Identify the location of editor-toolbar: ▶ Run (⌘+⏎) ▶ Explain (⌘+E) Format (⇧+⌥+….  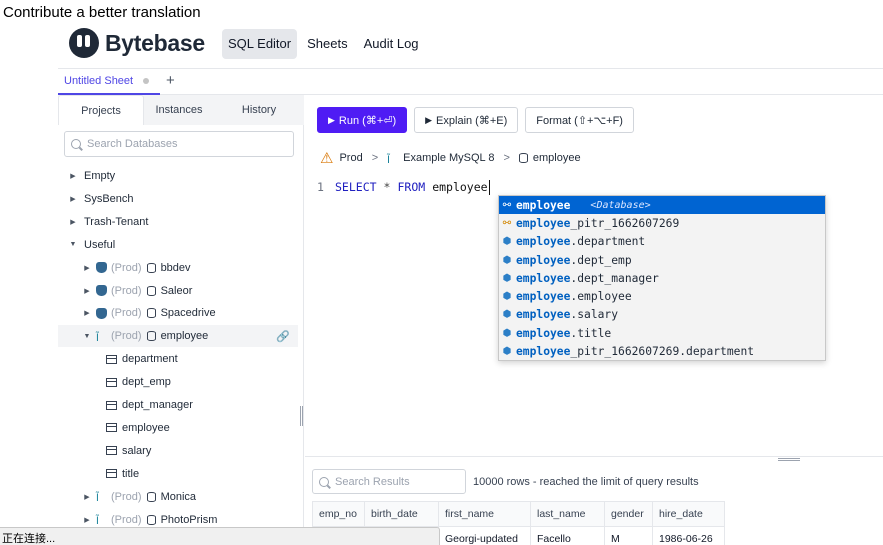
(475, 120).